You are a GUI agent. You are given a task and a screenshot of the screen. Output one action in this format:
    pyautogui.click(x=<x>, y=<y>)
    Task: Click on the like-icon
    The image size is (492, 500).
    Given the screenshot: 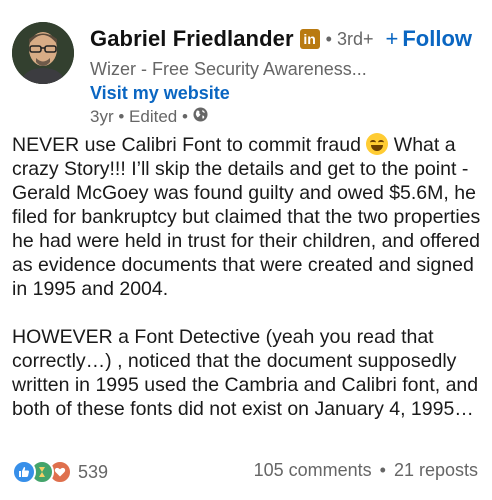 What is the action you would take?
    pyautogui.click(x=24, y=472)
    